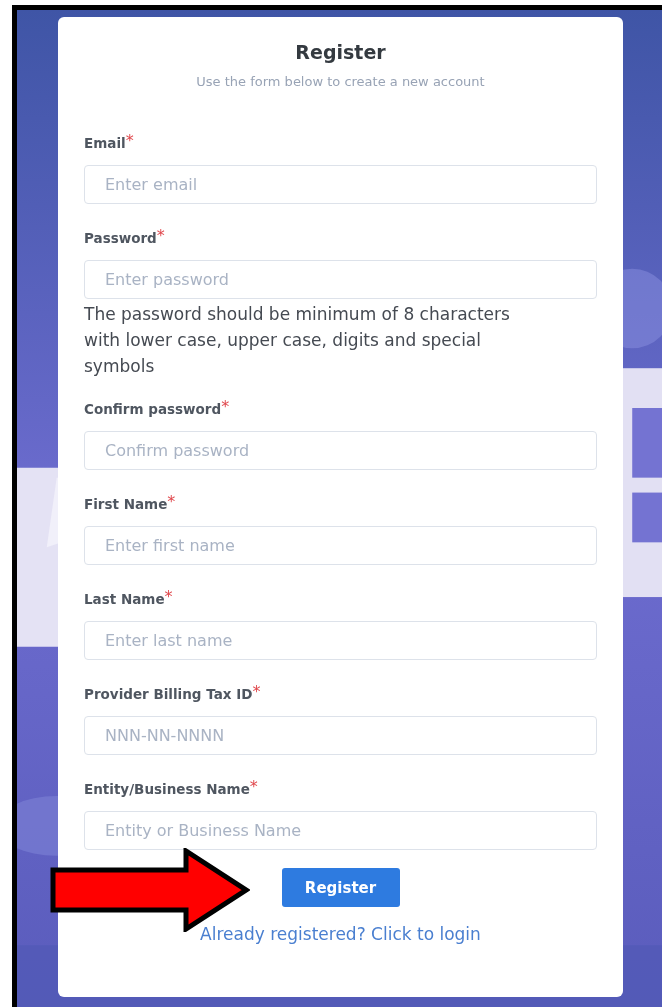  I want to click on field-label: Entity/Business Name, so click(167, 790).